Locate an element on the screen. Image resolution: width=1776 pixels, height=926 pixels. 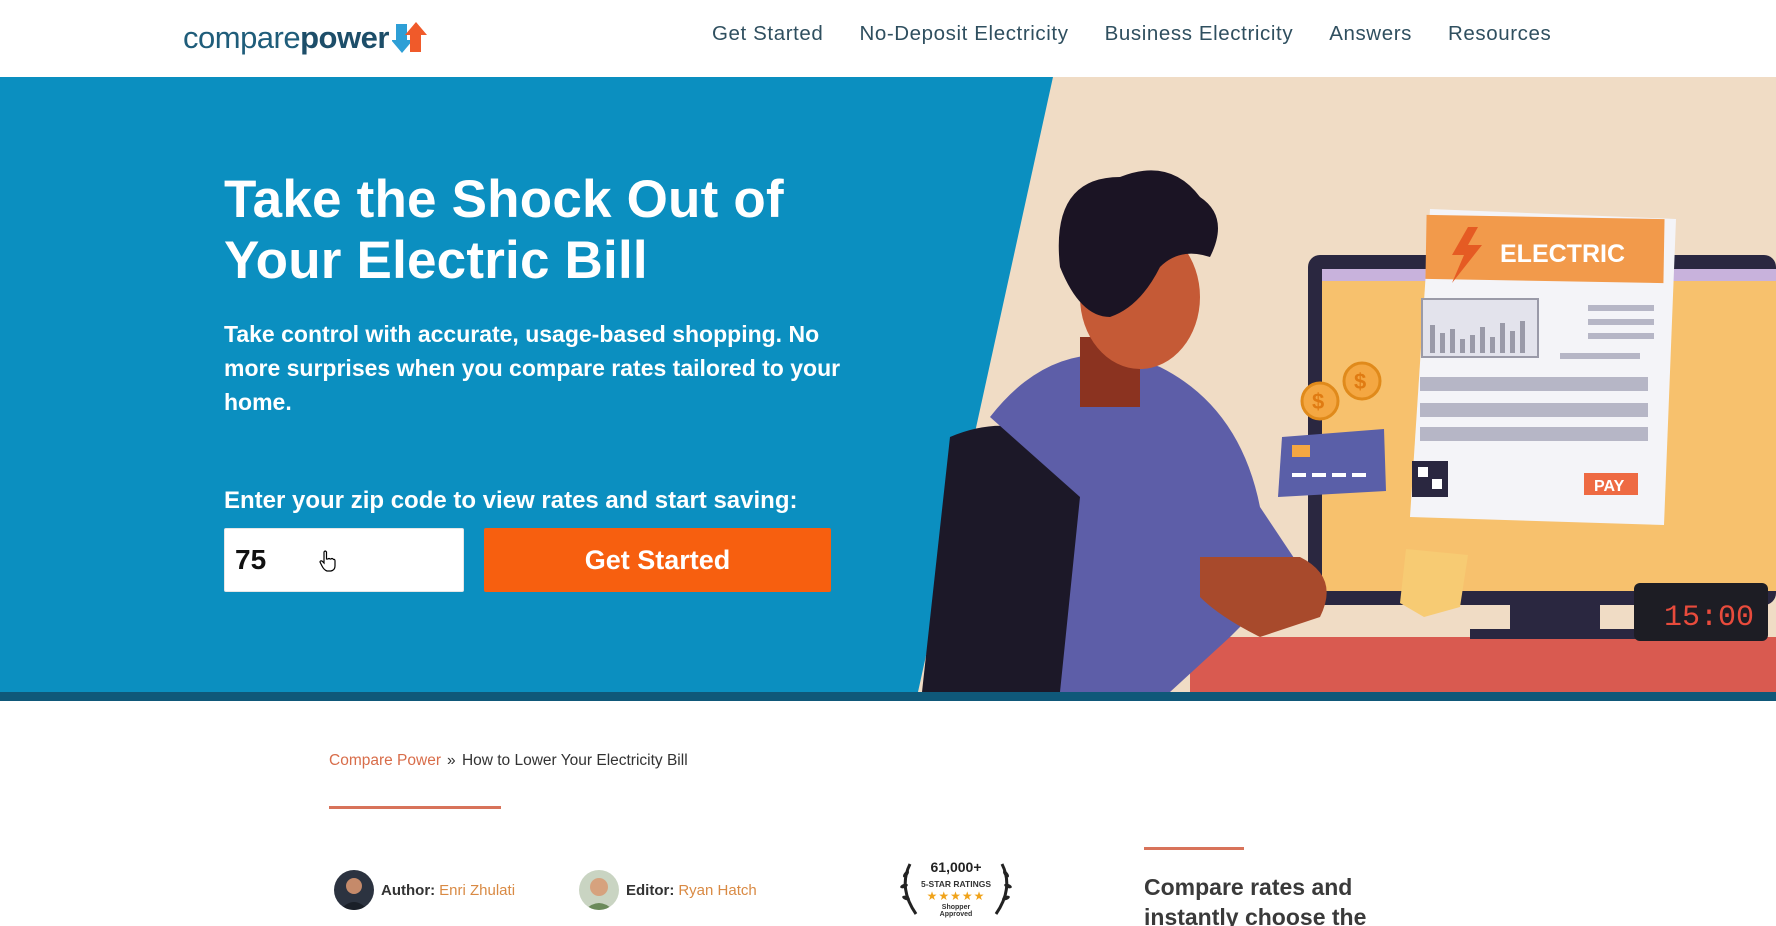
logo-arrows-icon is located at coordinates (409, 37).